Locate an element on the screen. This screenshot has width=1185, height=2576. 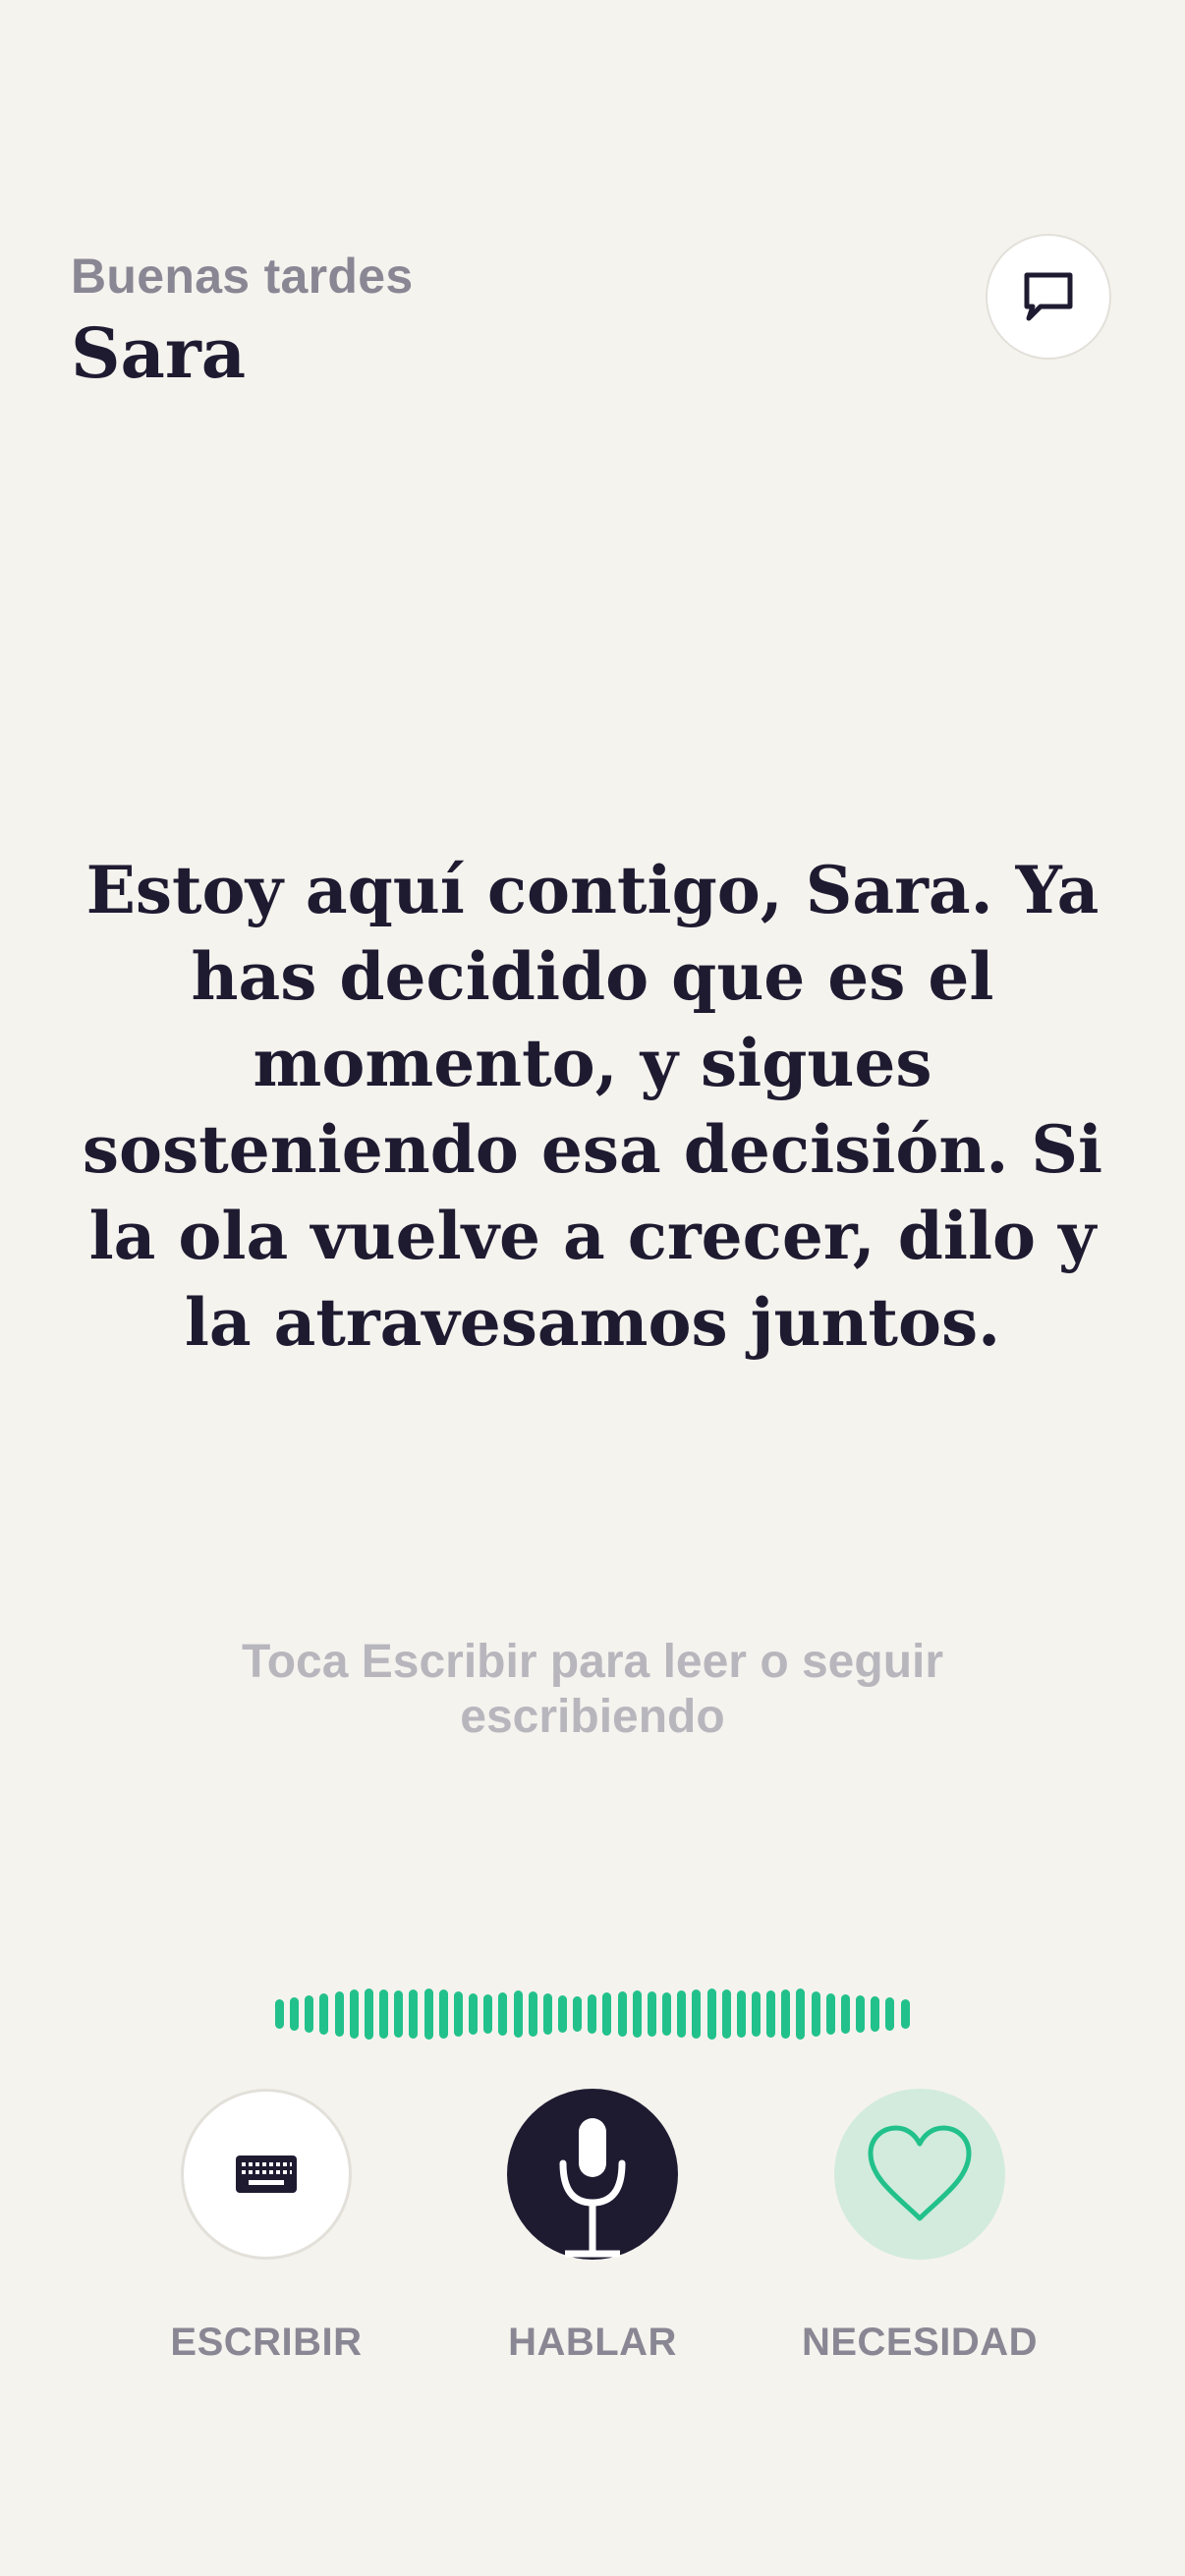
talk-label: HABLAR is located at coordinates (592, 2342).